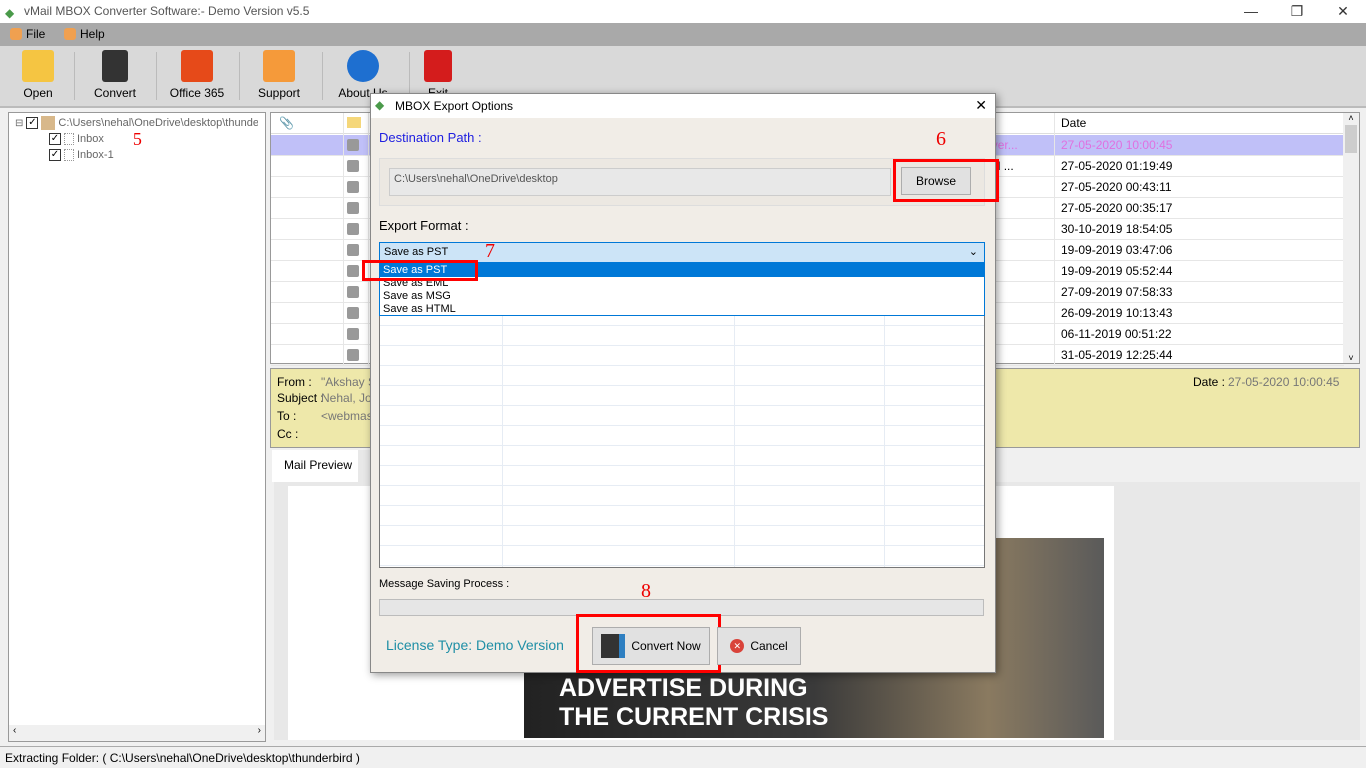 This screenshot has height=768, width=1366. Describe the element at coordinates (490, 251) in the screenshot. I see `annotation-7: 7` at that location.